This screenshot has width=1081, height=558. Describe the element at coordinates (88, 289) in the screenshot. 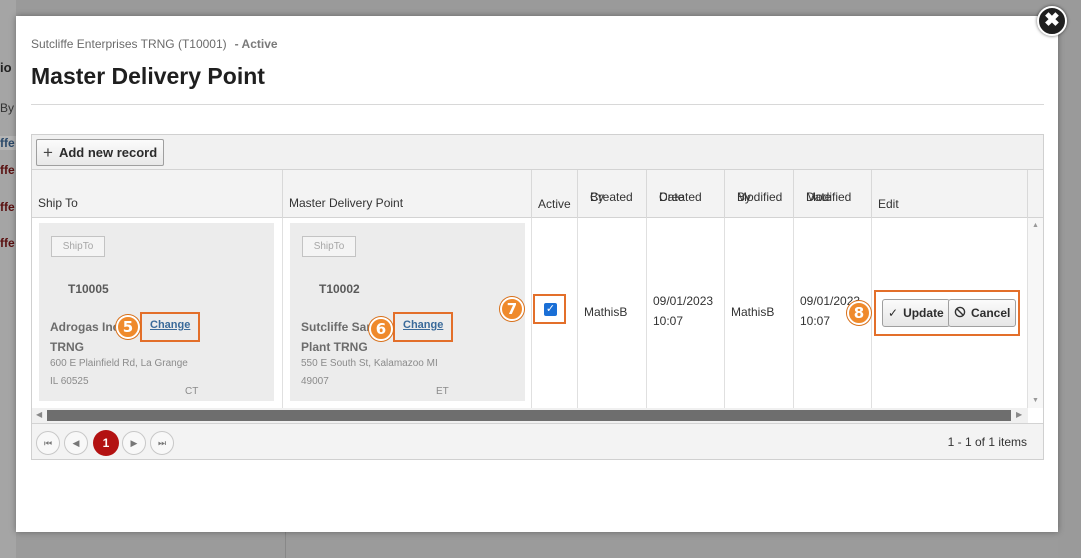

I see `ship-to-code: T10005` at that location.